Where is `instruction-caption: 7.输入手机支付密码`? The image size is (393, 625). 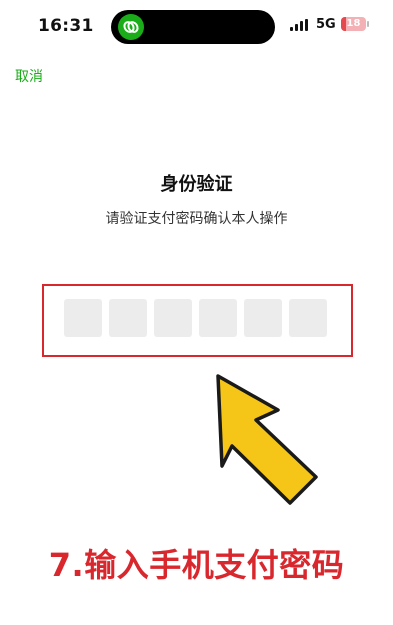 instruction-caption: 7.输入手机支付密码 is located at coordinates (196, 565).